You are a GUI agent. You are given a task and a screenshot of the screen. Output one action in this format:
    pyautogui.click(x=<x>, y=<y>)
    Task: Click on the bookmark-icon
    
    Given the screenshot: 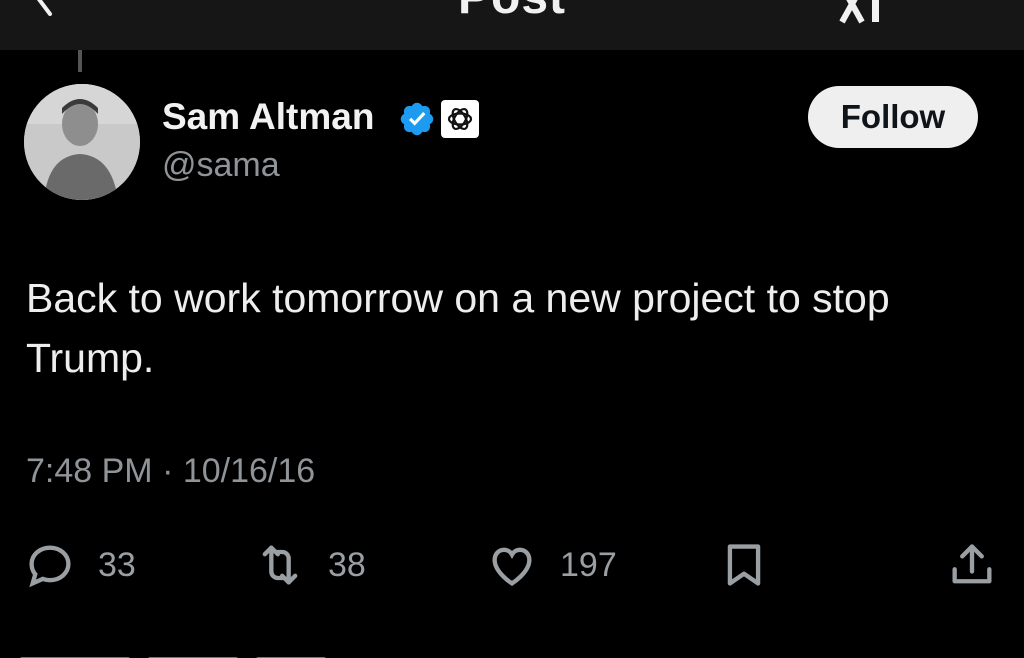 What is the action you would take?
    pyautogui.click(x=744, y=565)
    